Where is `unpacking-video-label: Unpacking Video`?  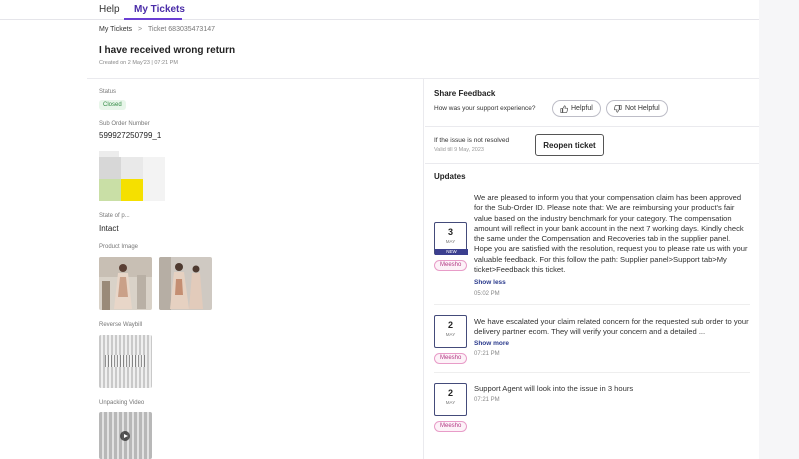
unpacking-video-label: Unpacking Video is located at coordinates (122, 403).